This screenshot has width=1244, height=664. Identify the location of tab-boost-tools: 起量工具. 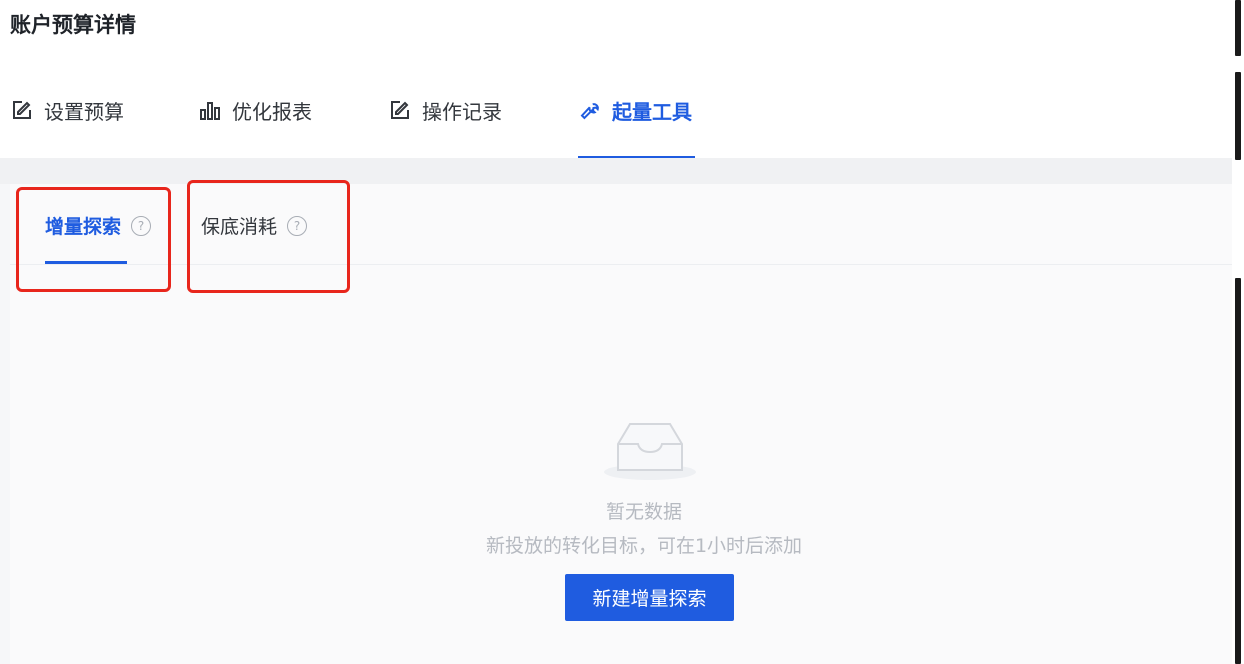
(635, 110).